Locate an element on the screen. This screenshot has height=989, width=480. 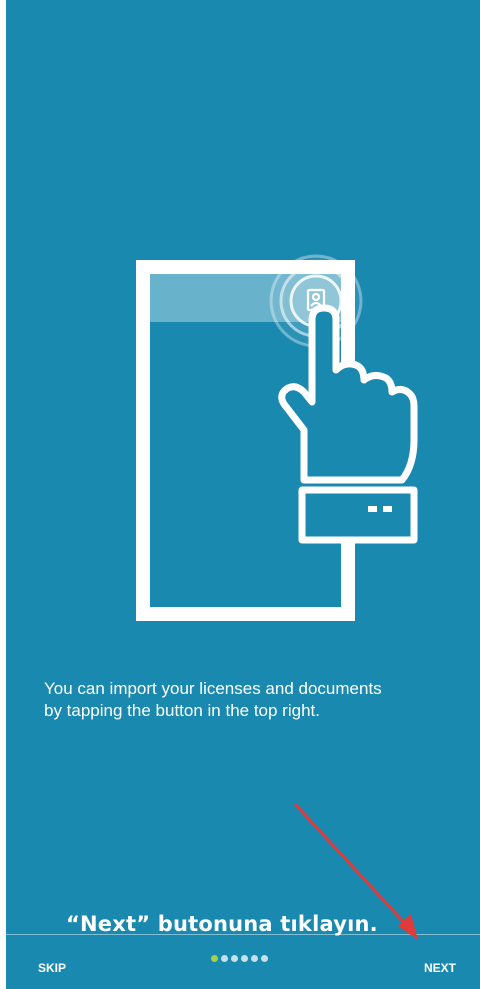
tutorial-annotation-text: “Next” butonuna tıklayın. is located at coordinates (222, 924).